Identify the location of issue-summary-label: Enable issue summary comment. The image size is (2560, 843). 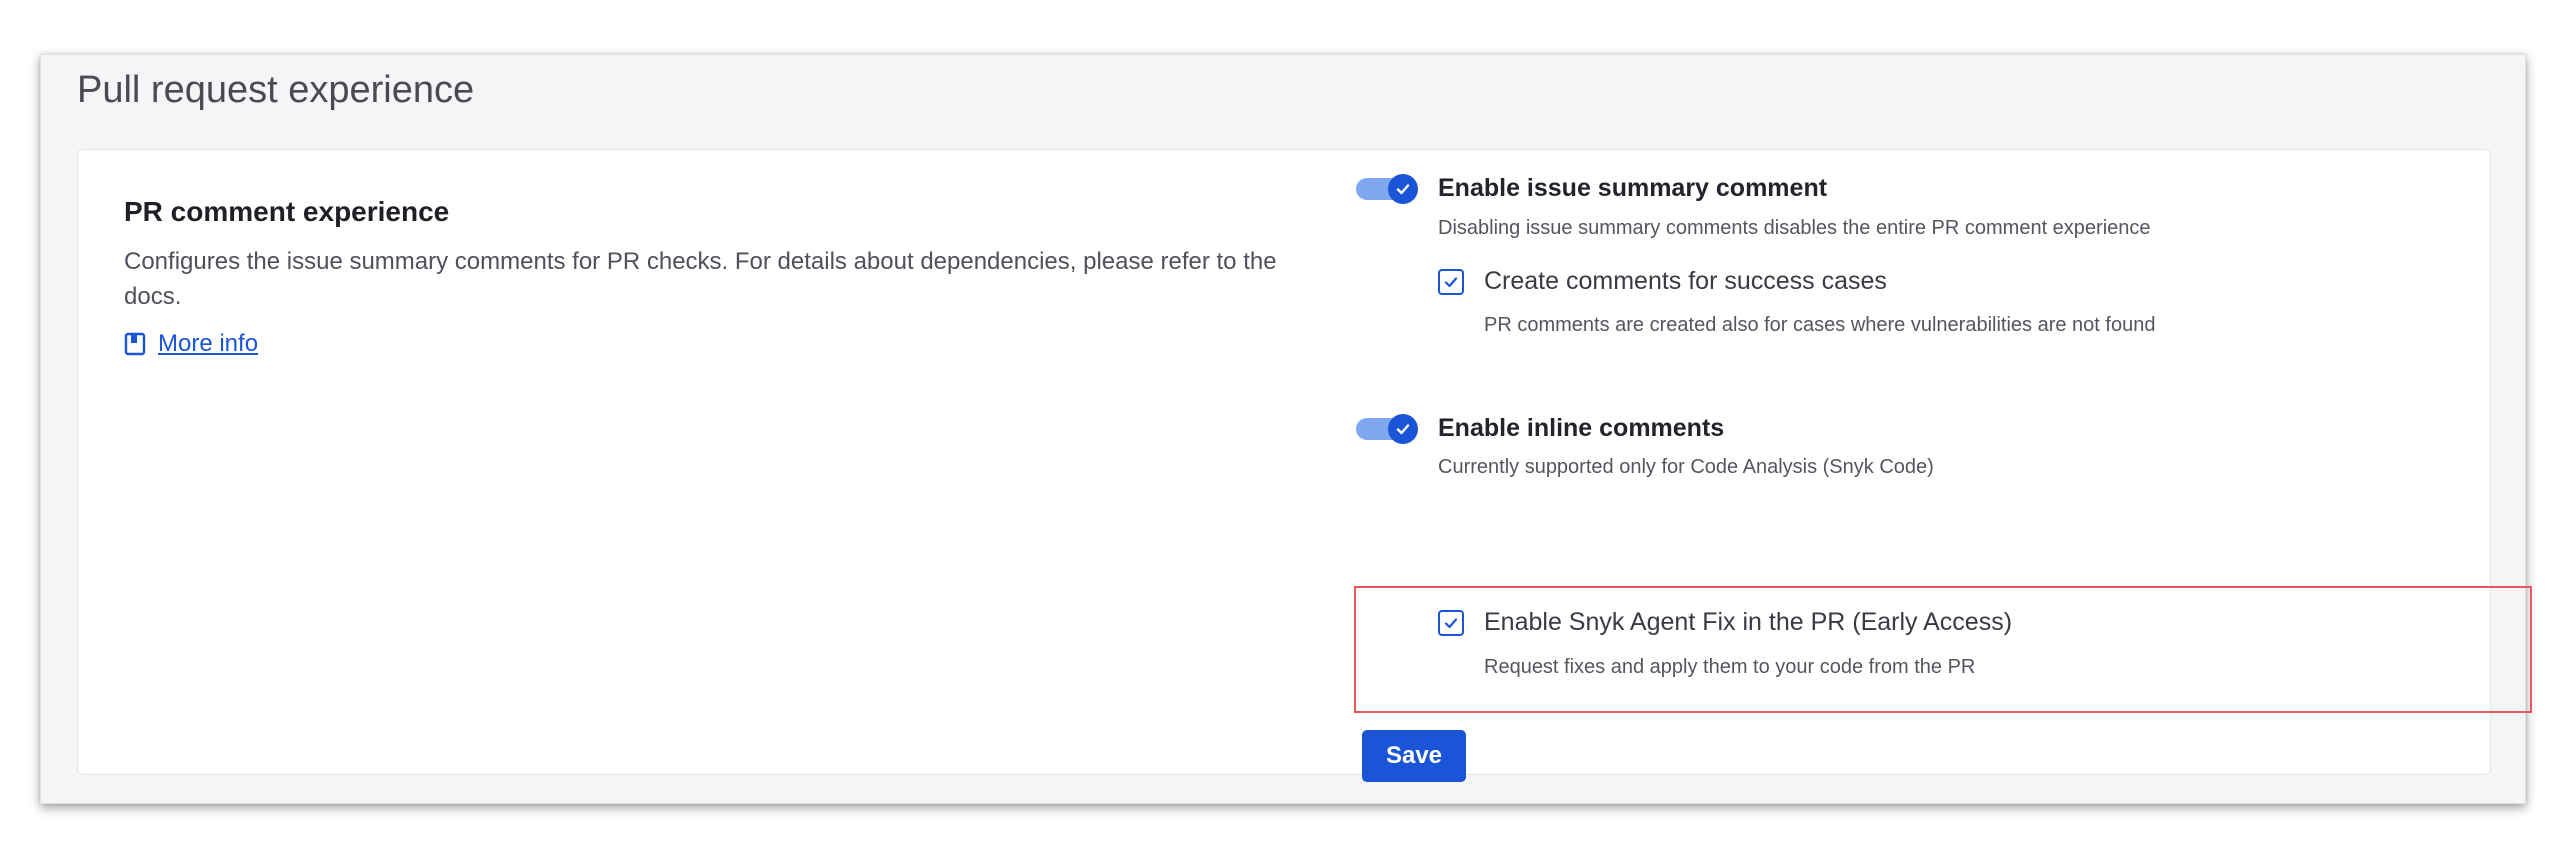
(1633, 188).